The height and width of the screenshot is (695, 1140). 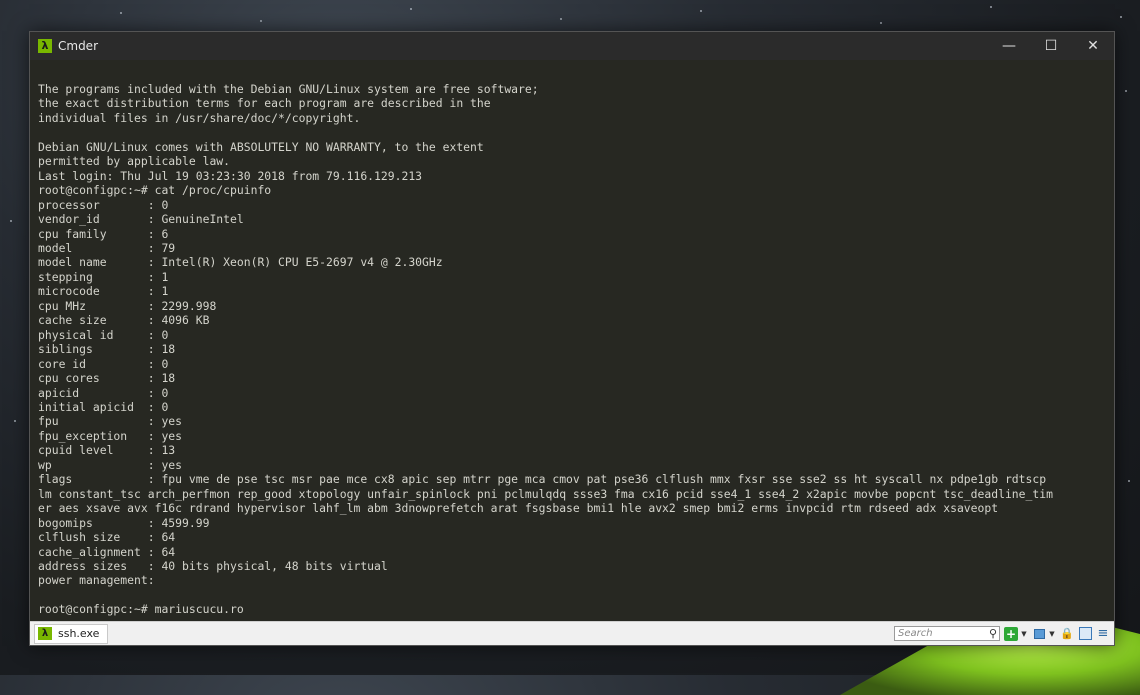 What do you see at coordinates (141, 219) in the screenshot?
I see `terminal-line: vendor_id : GenuineIntel` at bounding box center [141, 219].